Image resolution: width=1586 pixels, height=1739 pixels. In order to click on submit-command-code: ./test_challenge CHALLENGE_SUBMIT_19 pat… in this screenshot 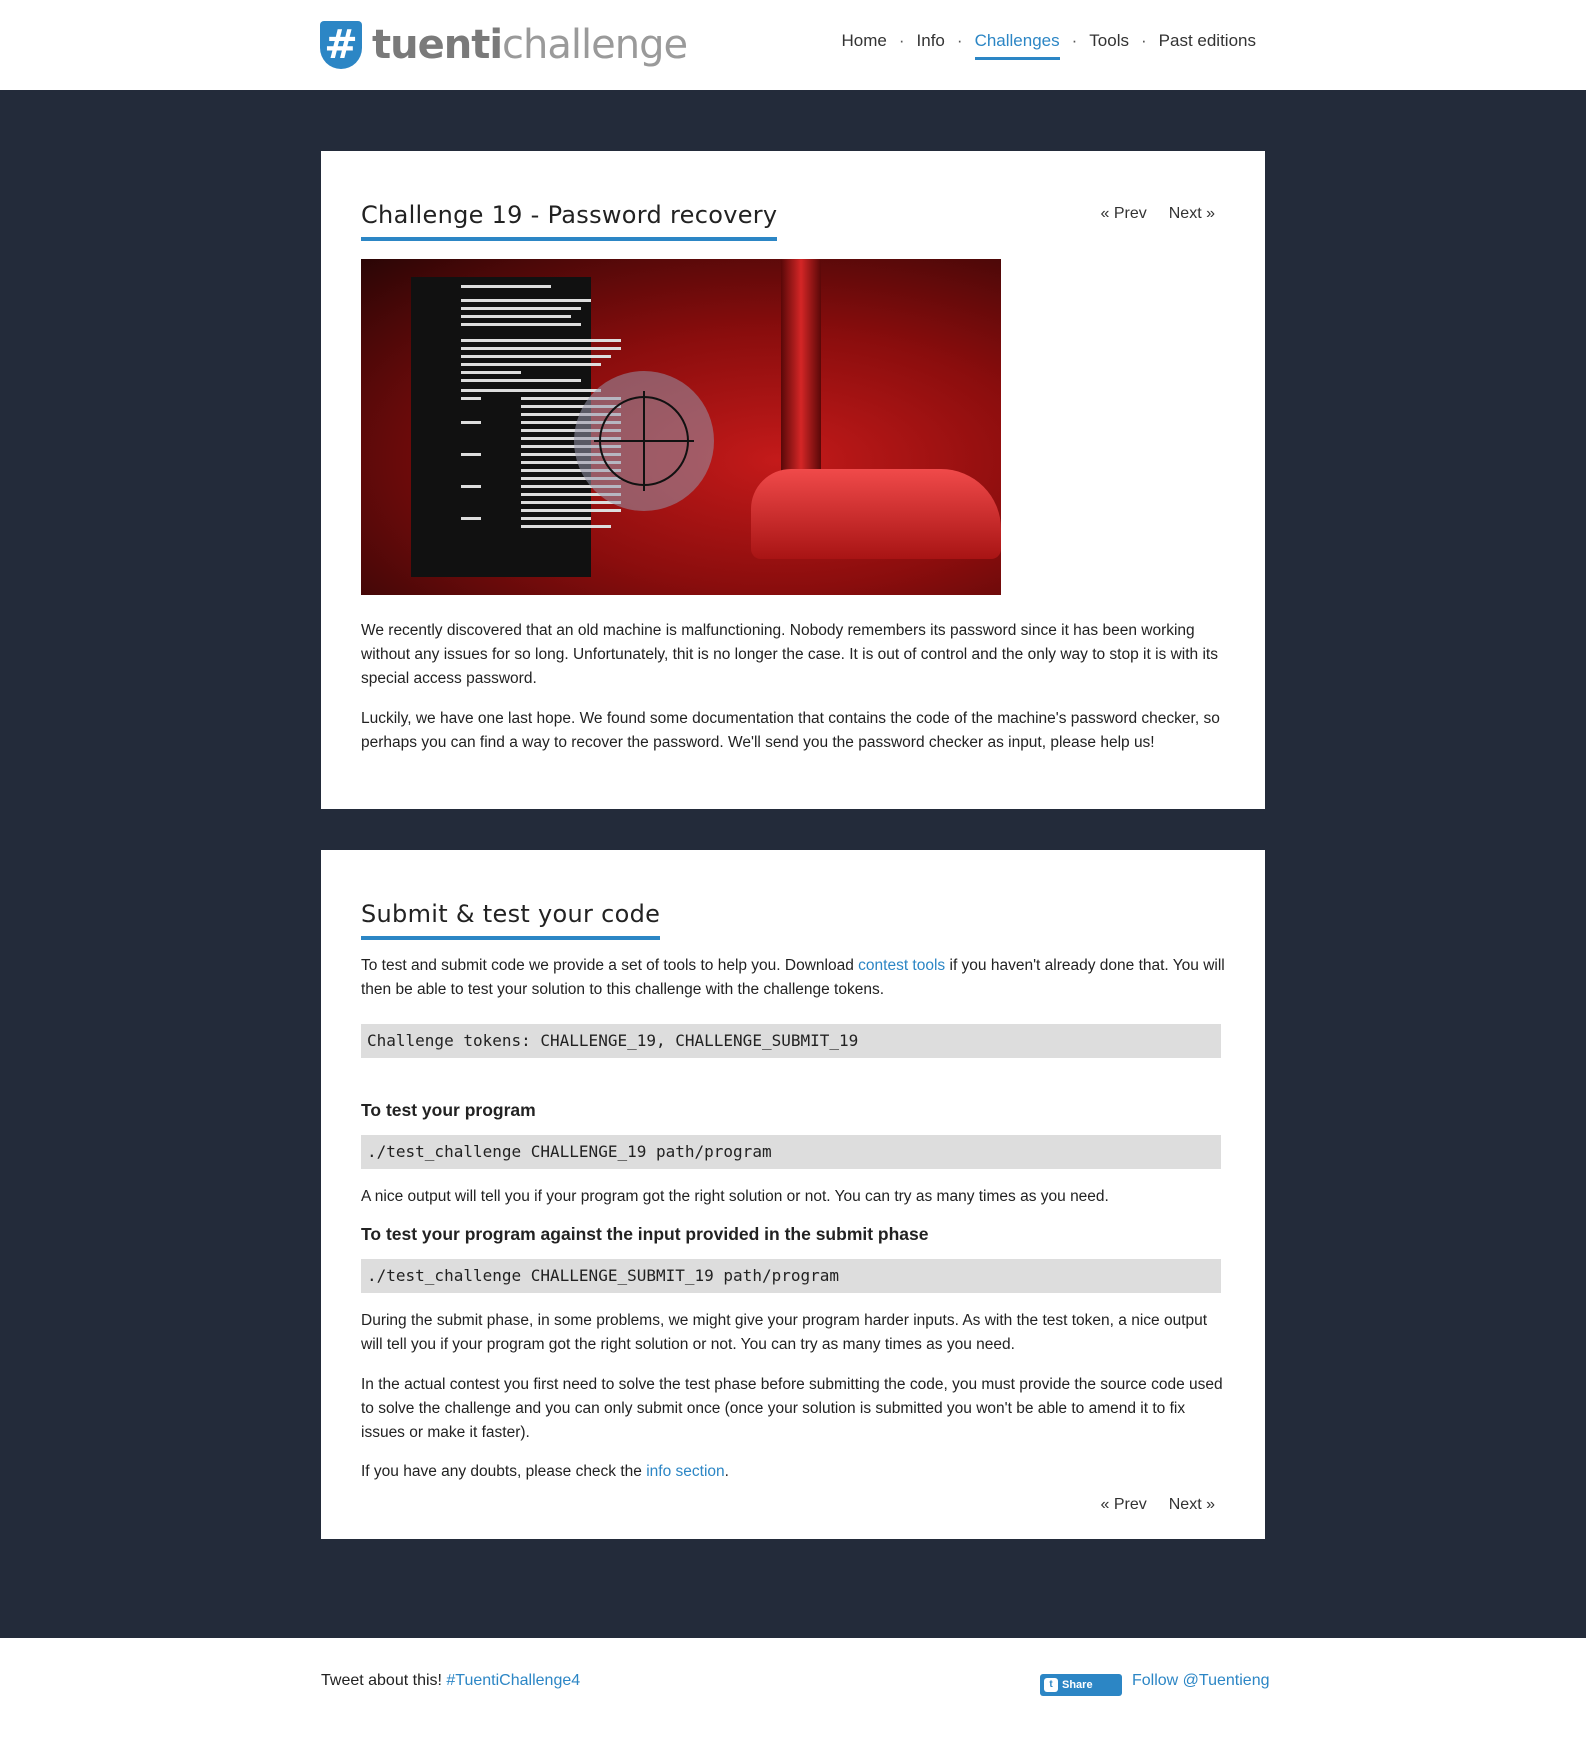, I will do `click(791, 1276)`.